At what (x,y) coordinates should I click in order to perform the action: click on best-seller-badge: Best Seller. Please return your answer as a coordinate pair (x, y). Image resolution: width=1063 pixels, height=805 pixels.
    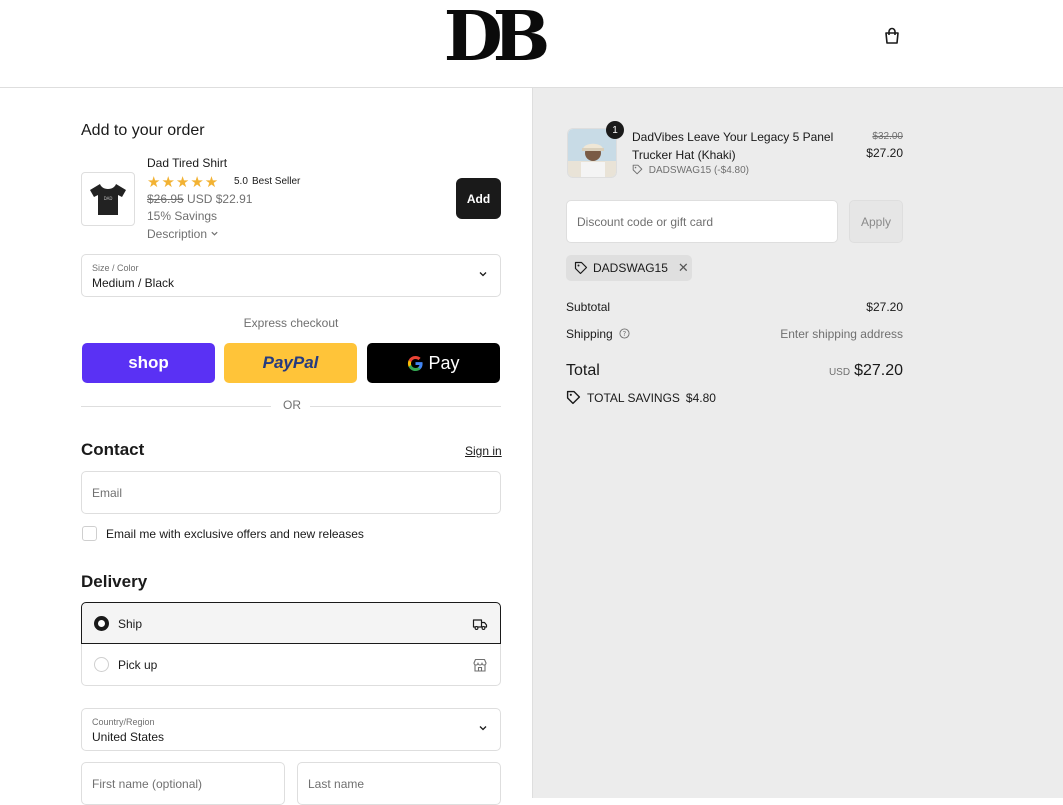
    Looking at the image, I should click on (276, 181).